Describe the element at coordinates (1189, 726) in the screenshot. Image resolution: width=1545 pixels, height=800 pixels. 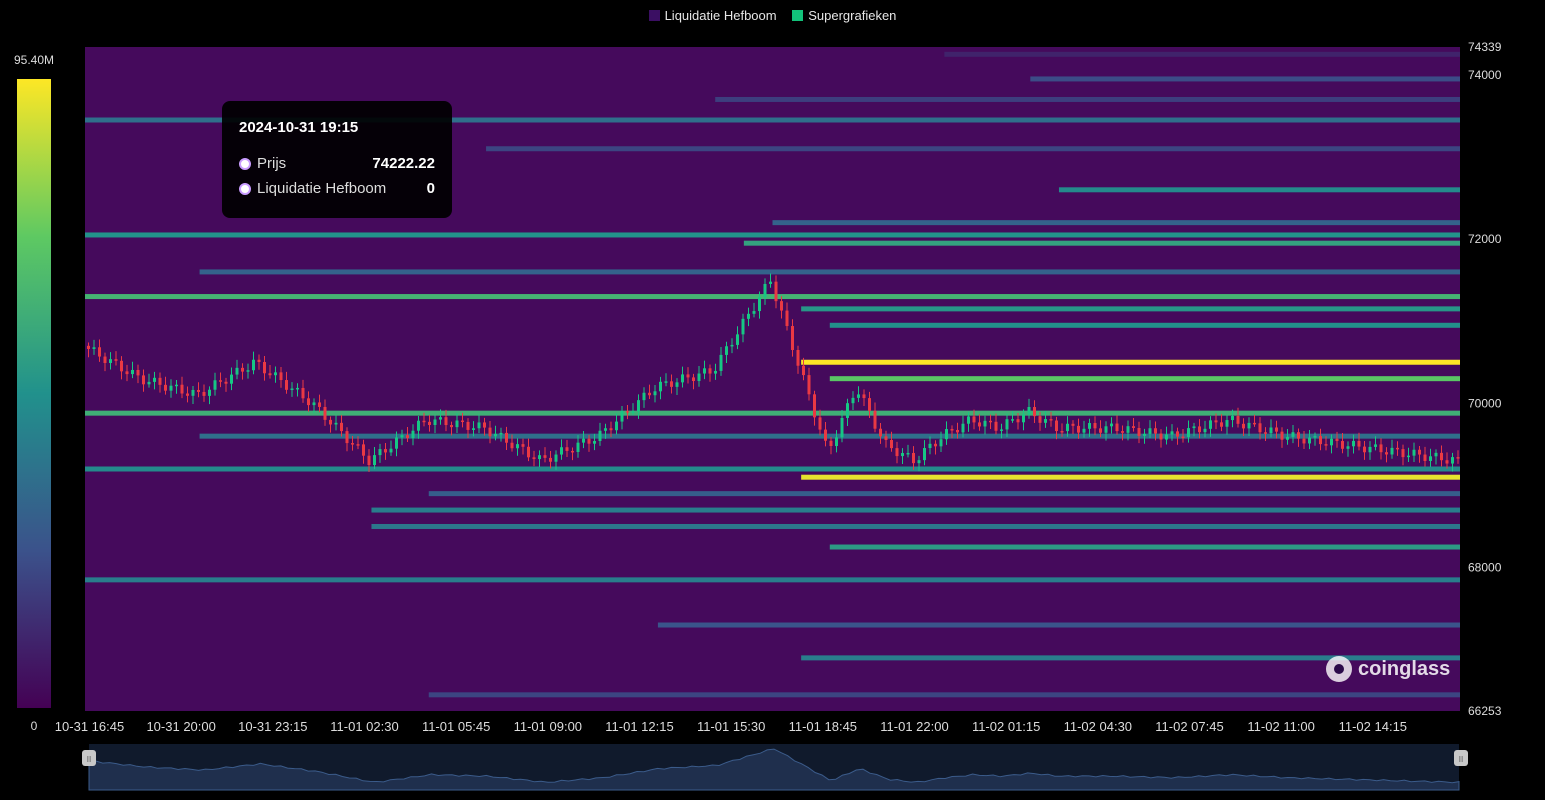
I see `x-tick-label: 11-02 07:45` at that location.